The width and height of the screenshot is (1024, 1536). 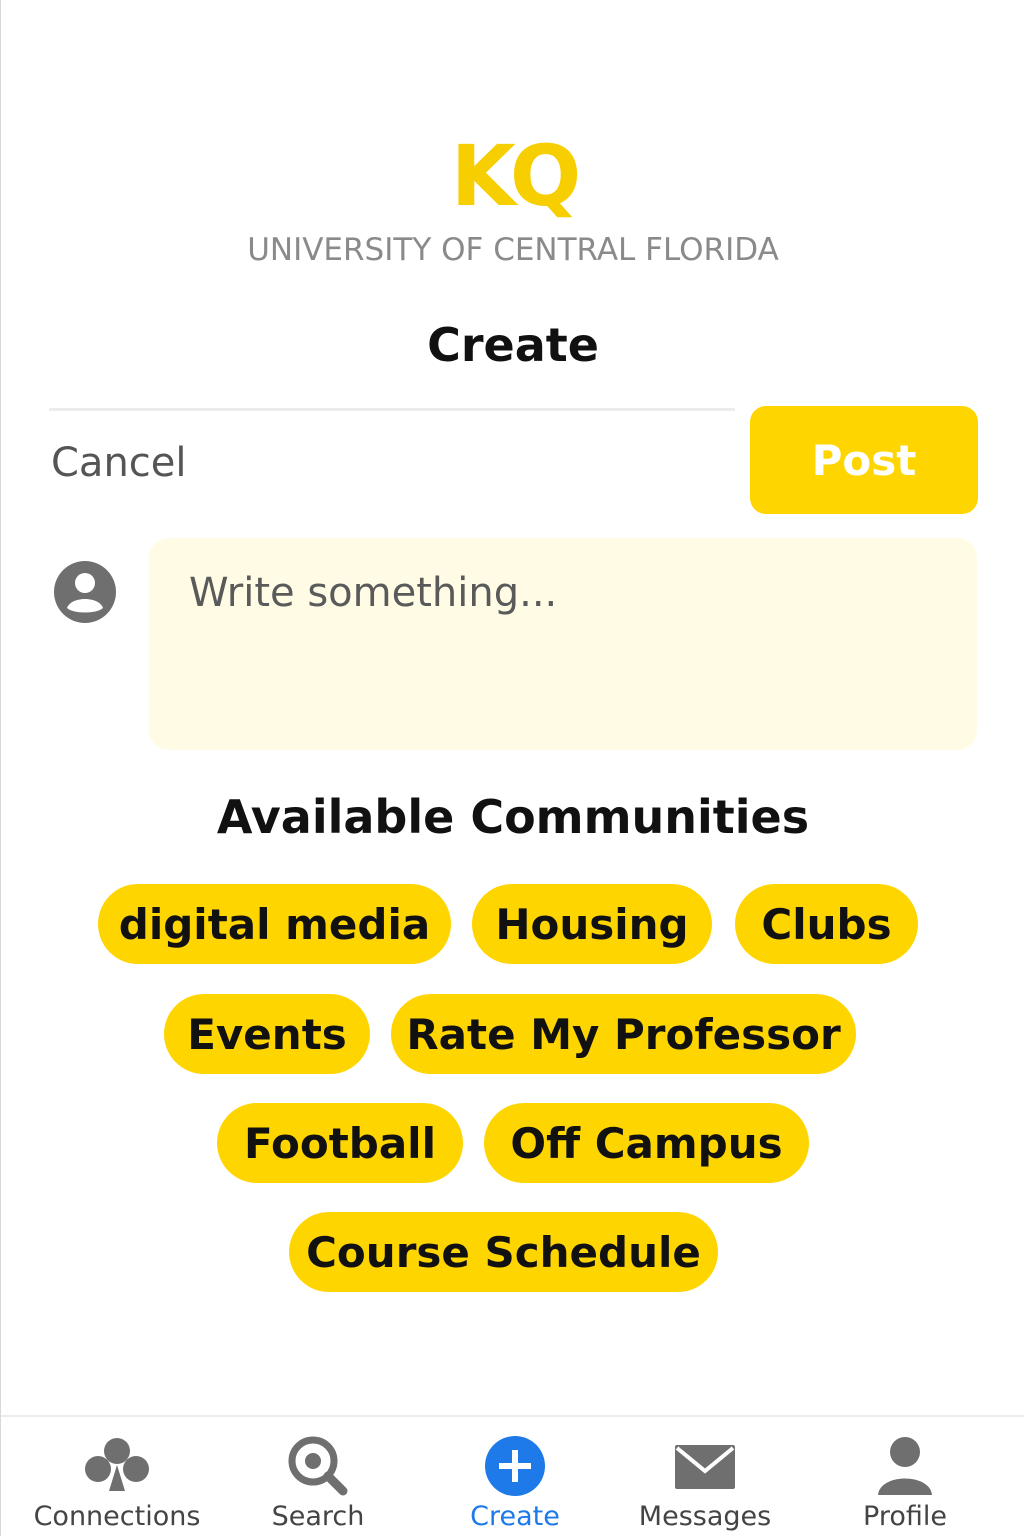 What do you see at coordinates (340, 1143) in the screenshot?
I see `community-chip-football: Football` at bounding box center [340, 1143].